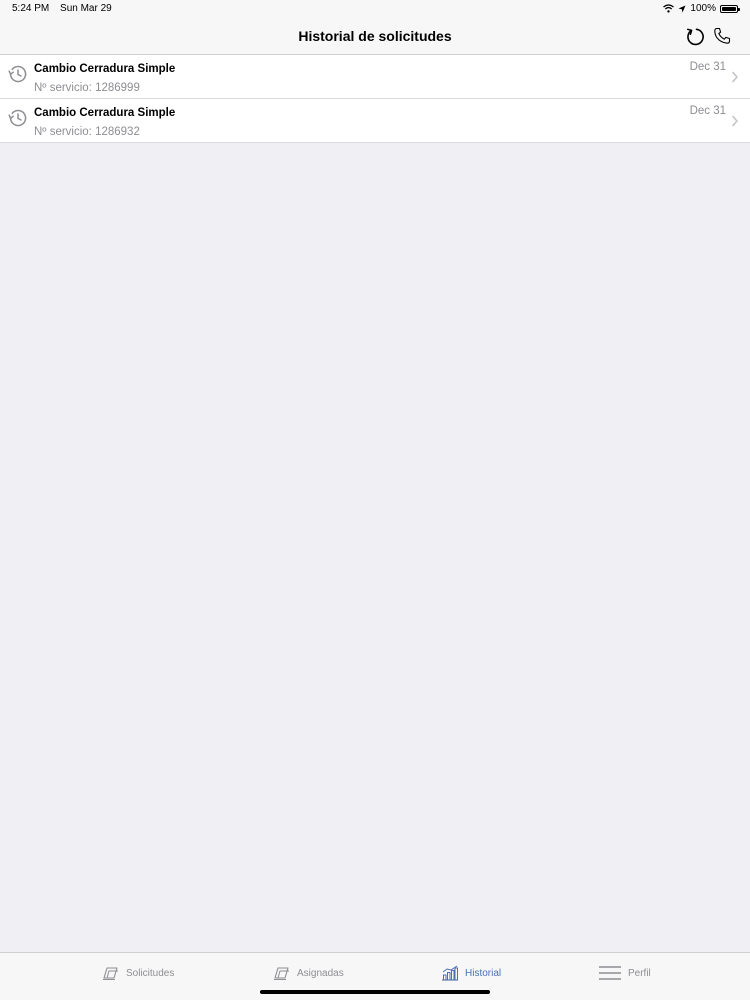 This screenshot has width=750, height=1000. I want to click on status-bar: 5:24 PM Sun Mar 29 100%, so click(375, 9).